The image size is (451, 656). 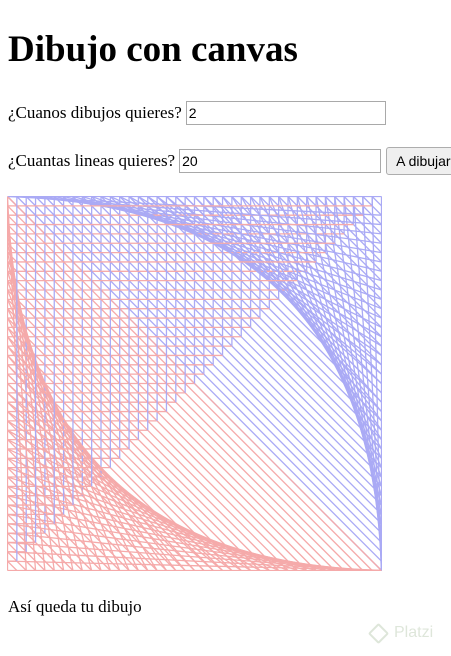 I want to click on lines-row: ¿Cuantas lineas quieres? A dibujar, so click(x=229, y=161).